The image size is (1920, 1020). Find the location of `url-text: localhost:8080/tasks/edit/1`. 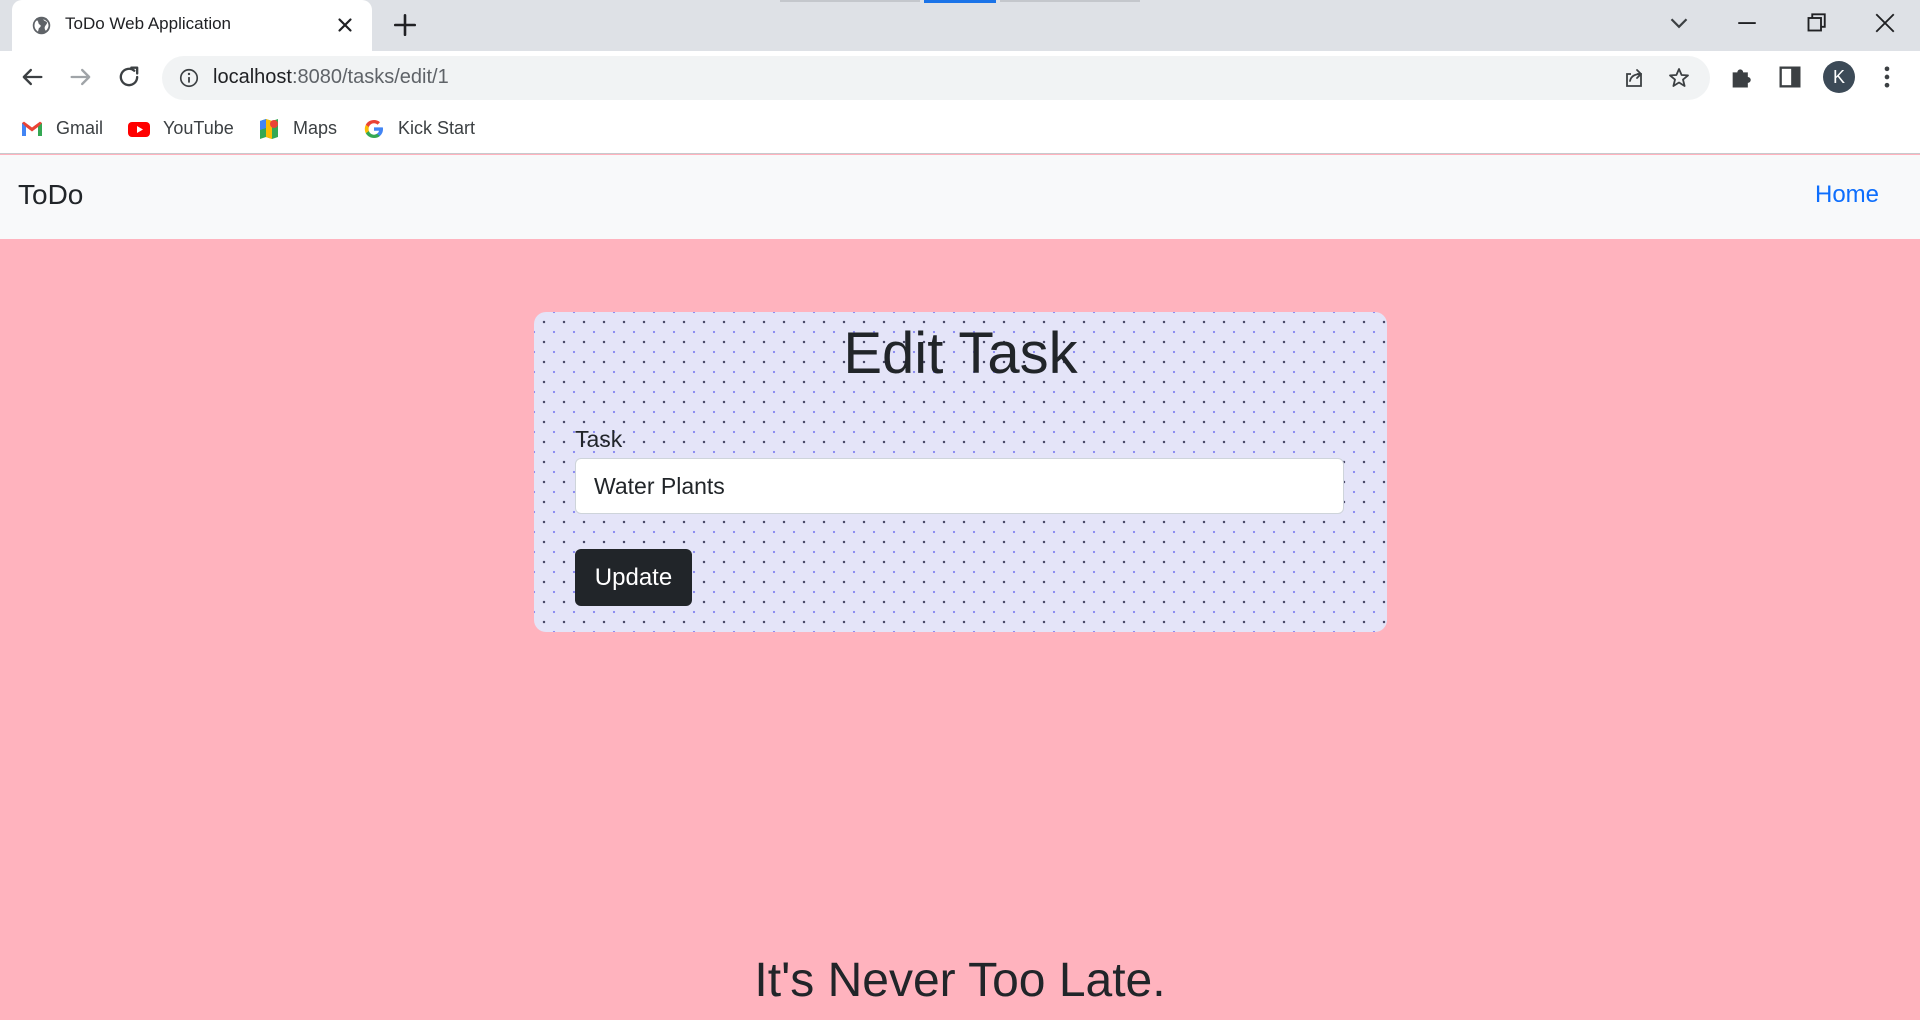

url-text: localhost:8080/tasks/edit/1 is located at coordinates (331, 77).